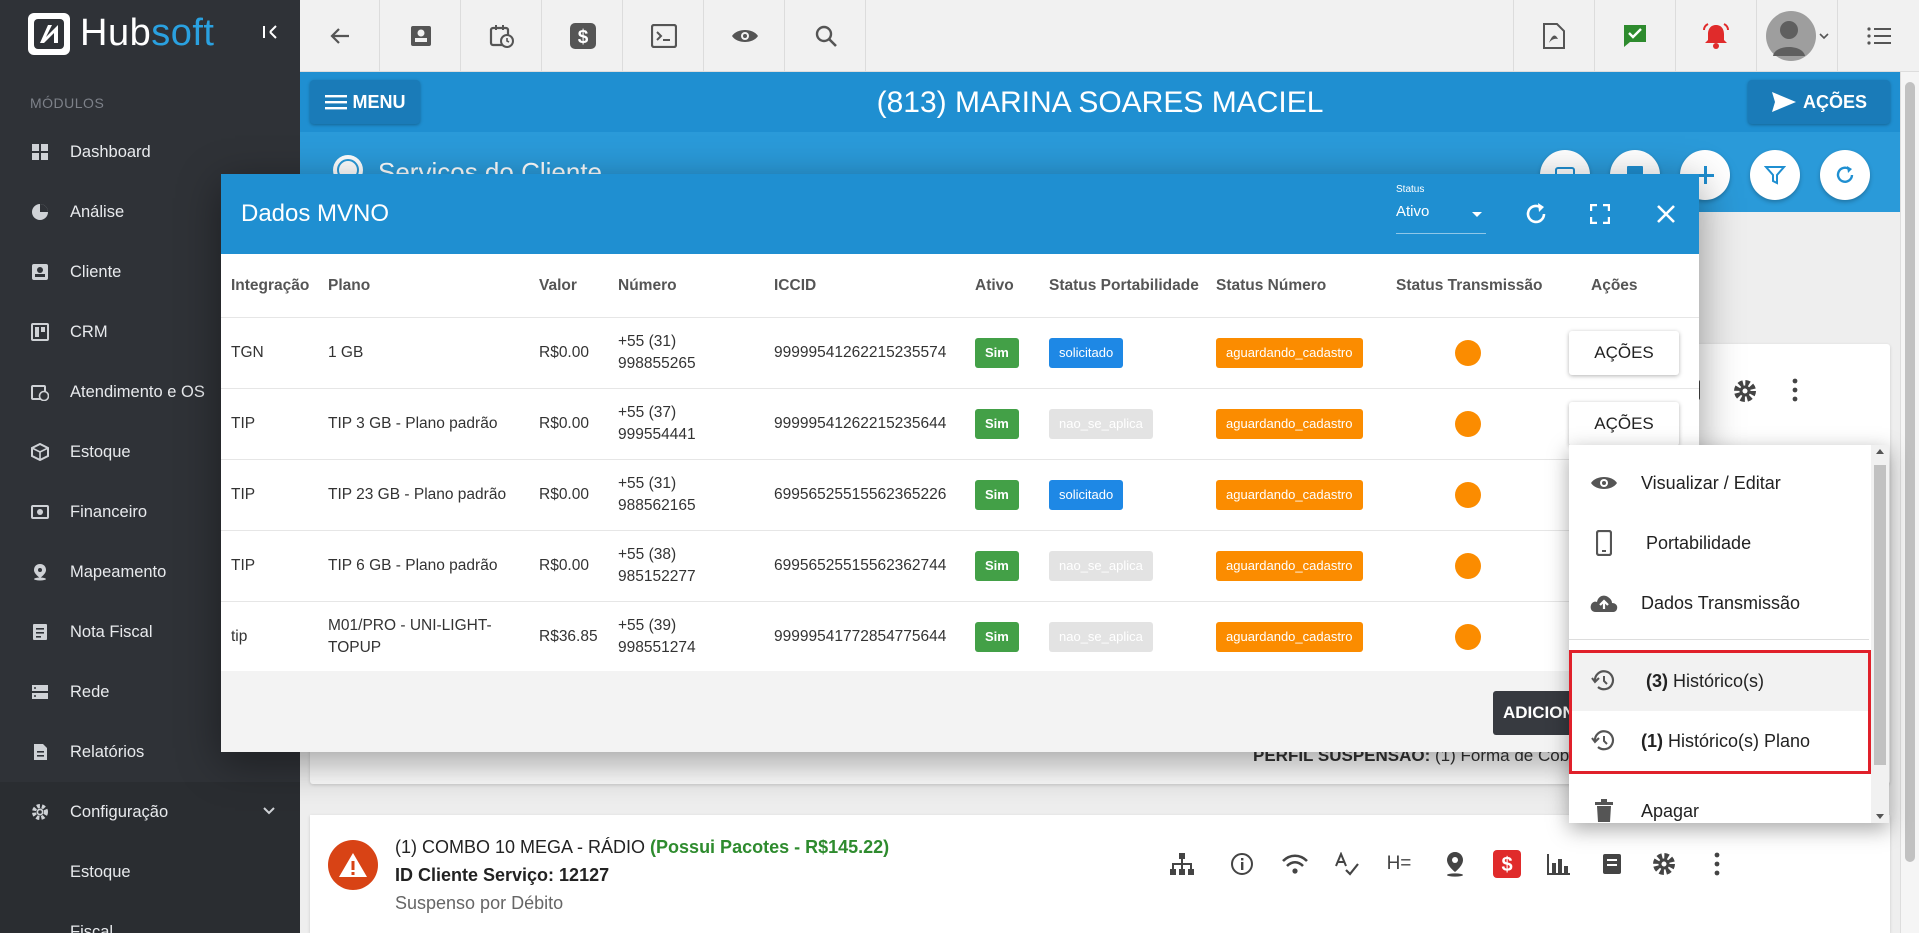 The image size is (1919, 933). What do you see at coordinates (340, 36) in the screenshot?
I see `back-button` at bounding box center [340, 36].